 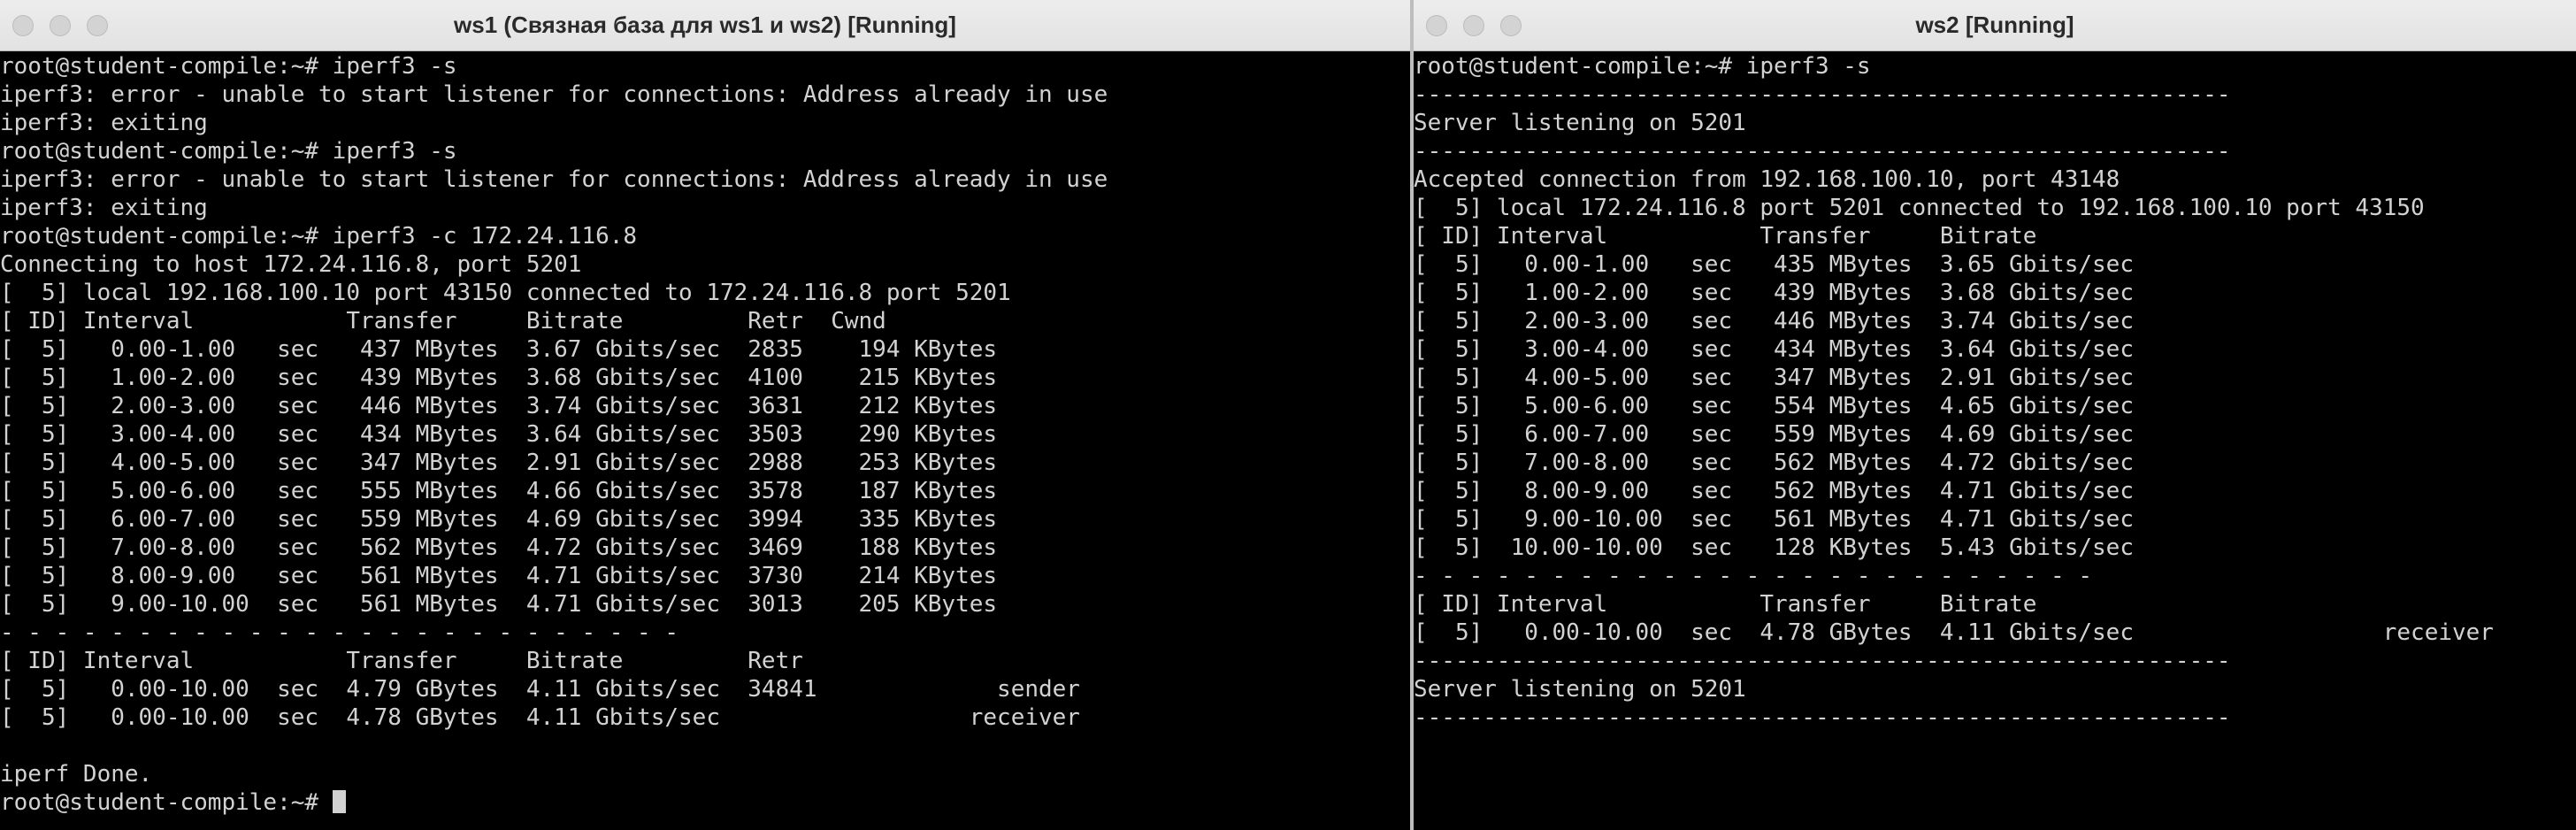 What do you see at coordinates (76, 774) in the screenshot?
I see `terminal-line: iperf Done.` at bounding box center [76, 774].